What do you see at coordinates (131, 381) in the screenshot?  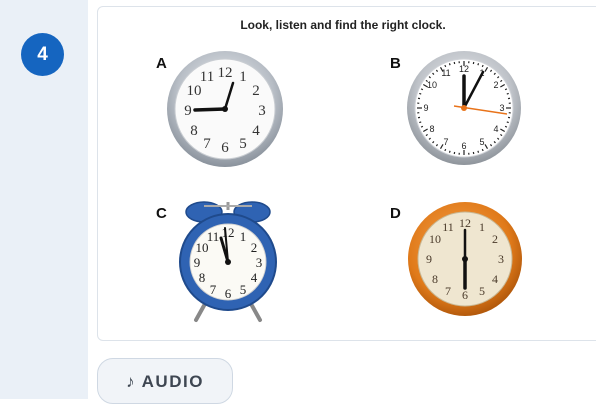 I see `music-note-icon: ♪` at bounding box center [131, 381].